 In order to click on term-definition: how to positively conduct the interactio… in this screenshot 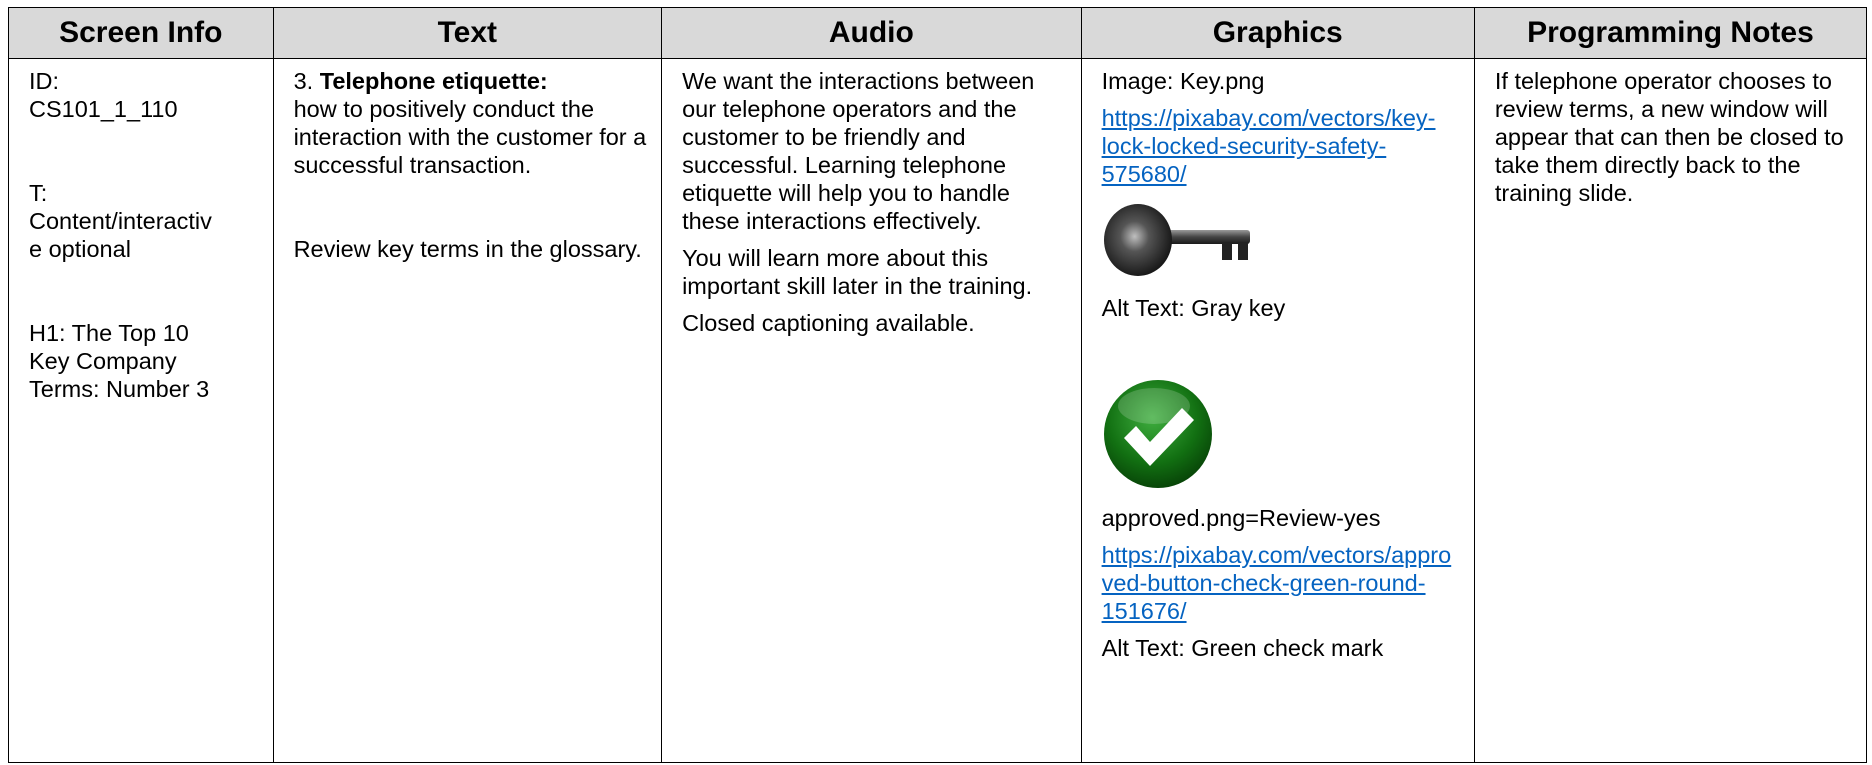, I will do `click(470, 137)`.